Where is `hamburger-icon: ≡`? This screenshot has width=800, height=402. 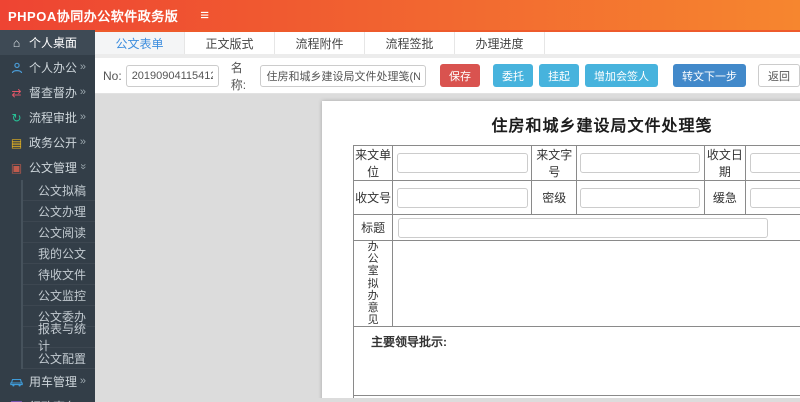
hamburger-icon: ≡ is located at coordinates (204, 15).